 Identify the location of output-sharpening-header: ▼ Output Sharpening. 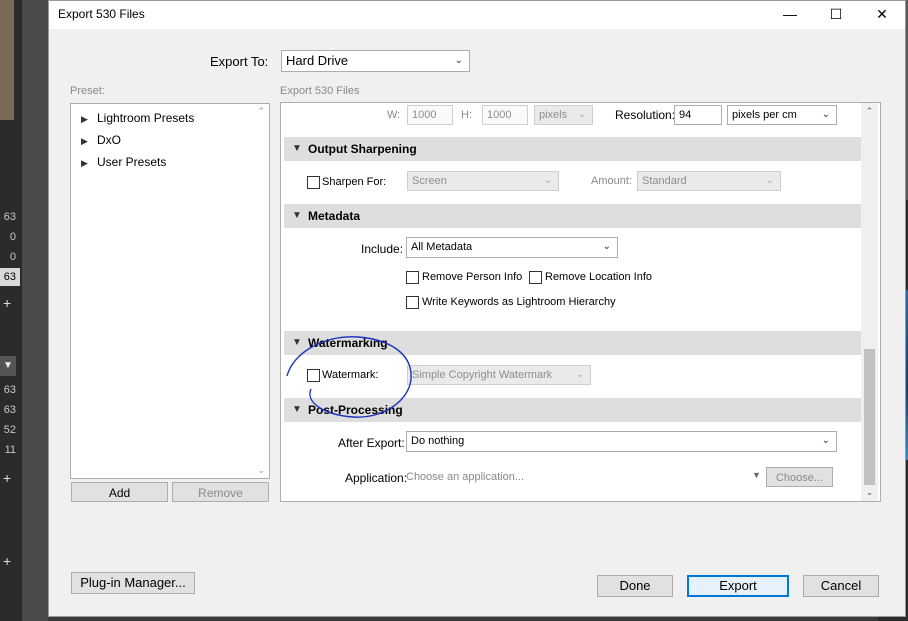
(572, 149).